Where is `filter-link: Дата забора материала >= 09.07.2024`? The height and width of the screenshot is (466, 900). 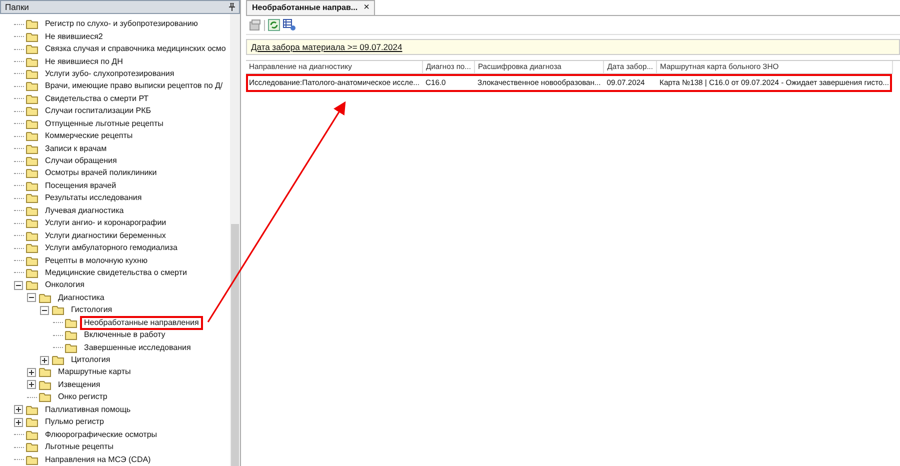
filter-link: Дата забора материала >= 09.07.2024 is located at coordinates (326, 47).